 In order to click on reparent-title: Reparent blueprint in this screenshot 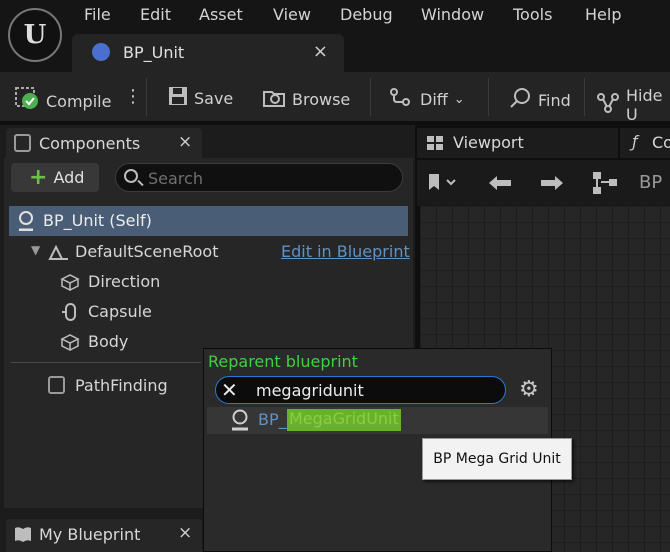, I will do `click(283, 361)`.